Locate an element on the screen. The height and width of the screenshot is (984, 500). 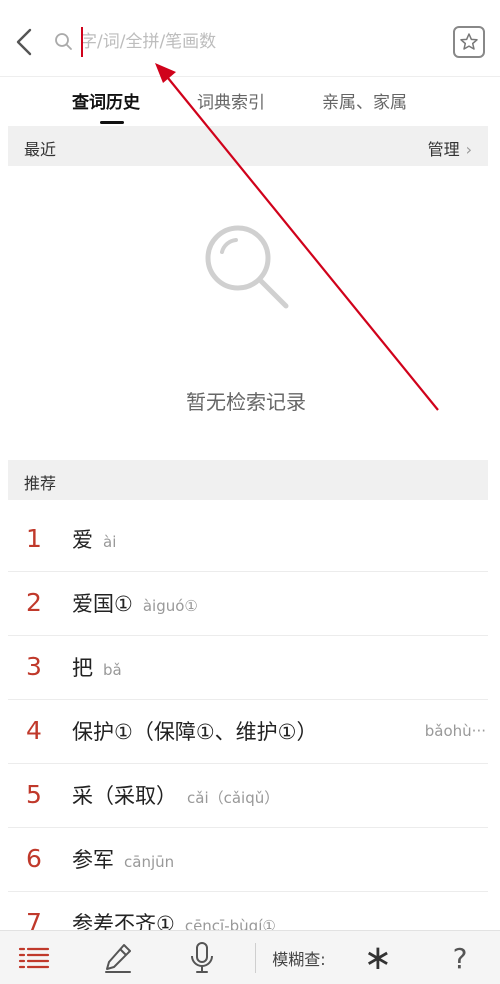
recent-header: 最近 管理 › is located at coordinates (248, 146).